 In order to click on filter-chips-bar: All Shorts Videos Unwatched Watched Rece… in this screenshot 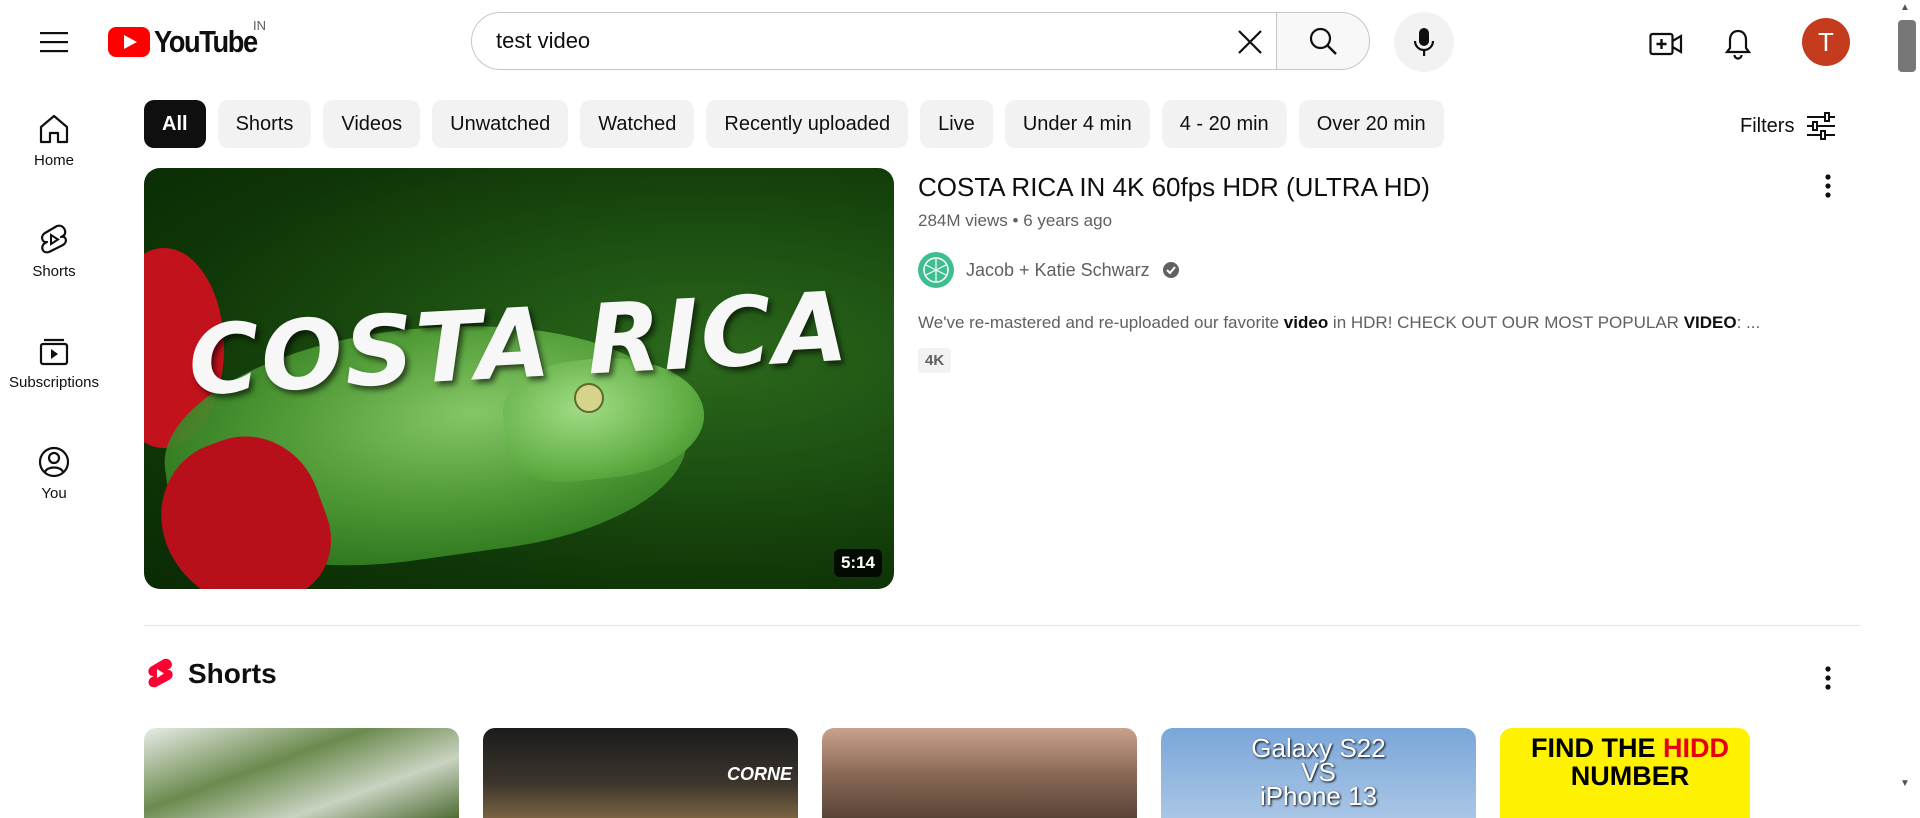, I will do `click(794, 124)`.